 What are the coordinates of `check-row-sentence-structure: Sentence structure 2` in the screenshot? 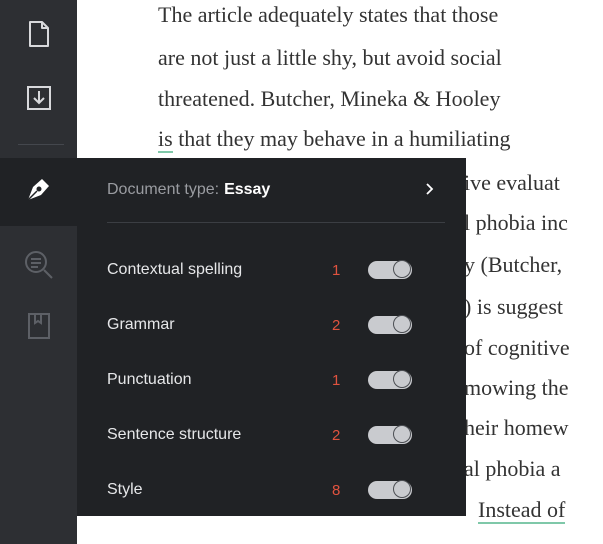 It's located at (272, 435).